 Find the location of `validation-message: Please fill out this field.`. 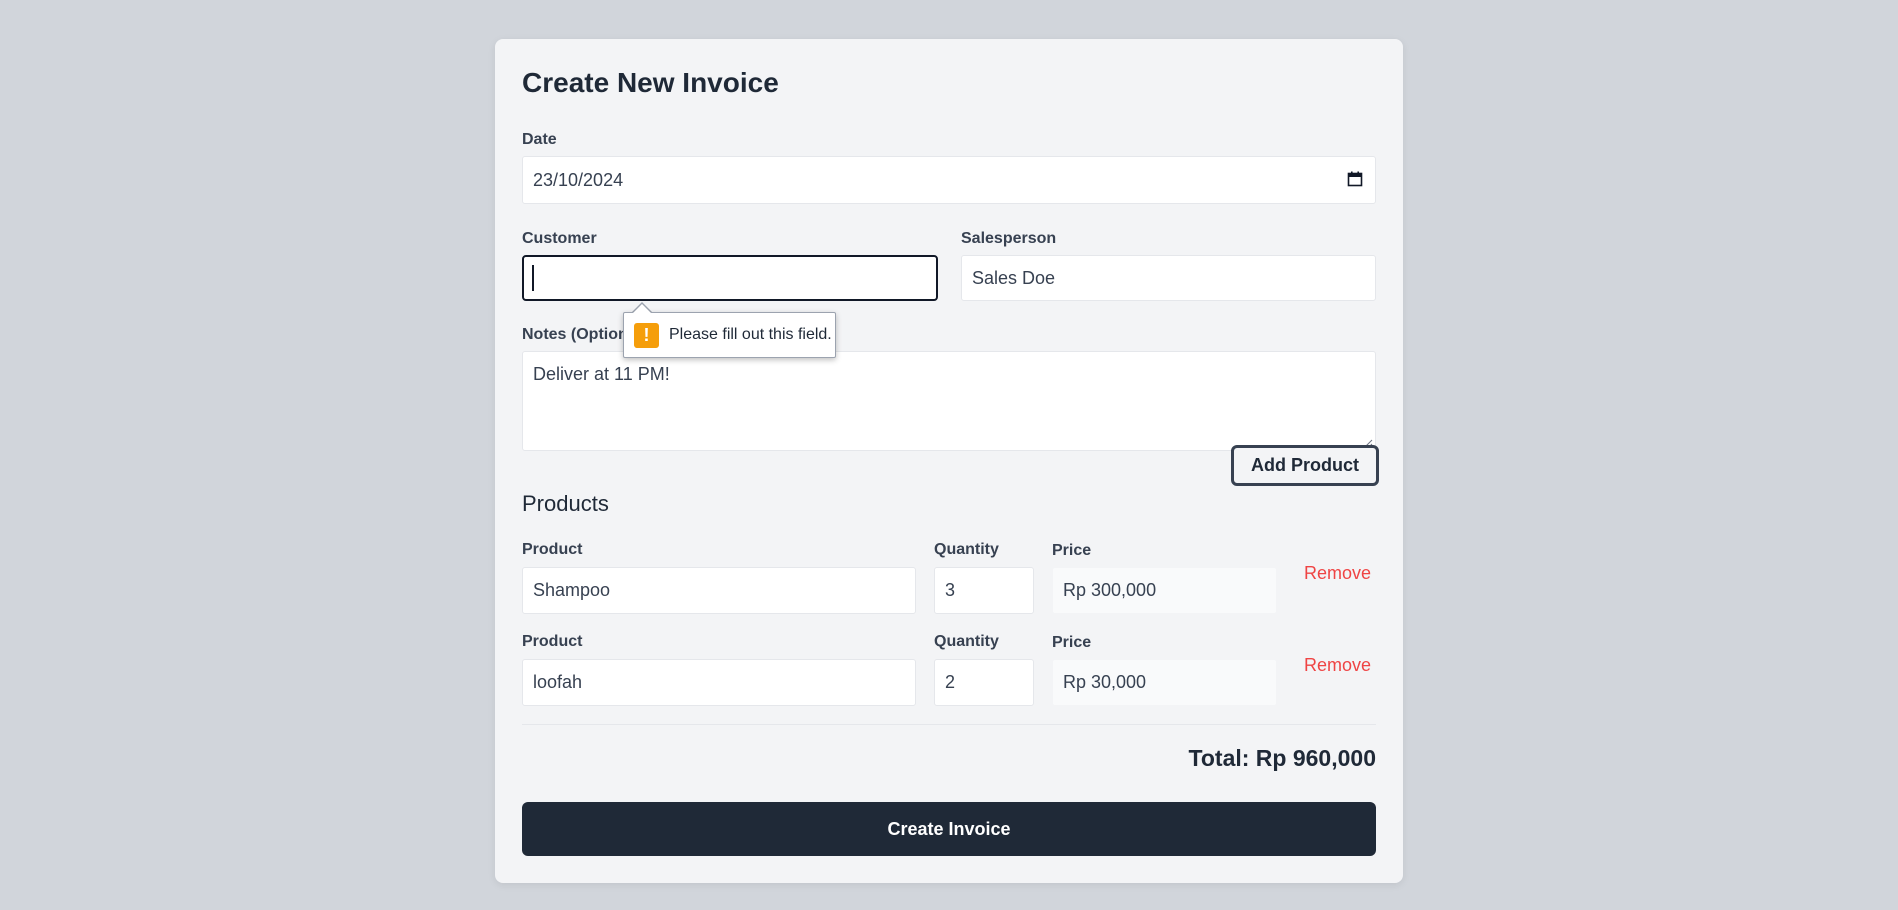

validation-message: Please fill out this field. is located at coordinates (750, 334).